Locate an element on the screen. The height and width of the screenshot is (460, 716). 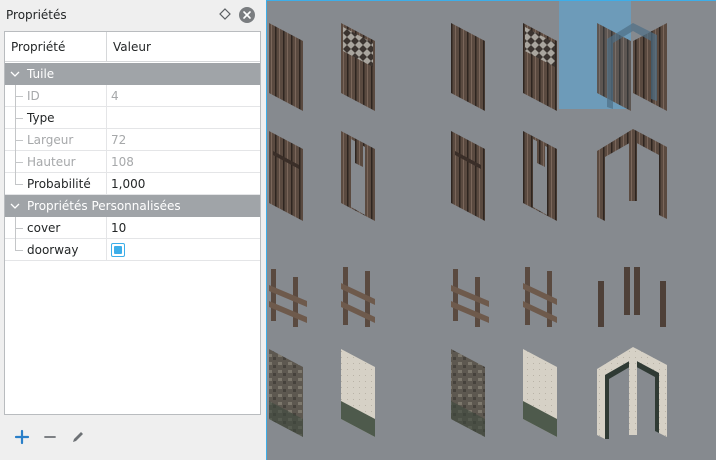
property-row-id: ID 4 is located at coordinates (132, 96).